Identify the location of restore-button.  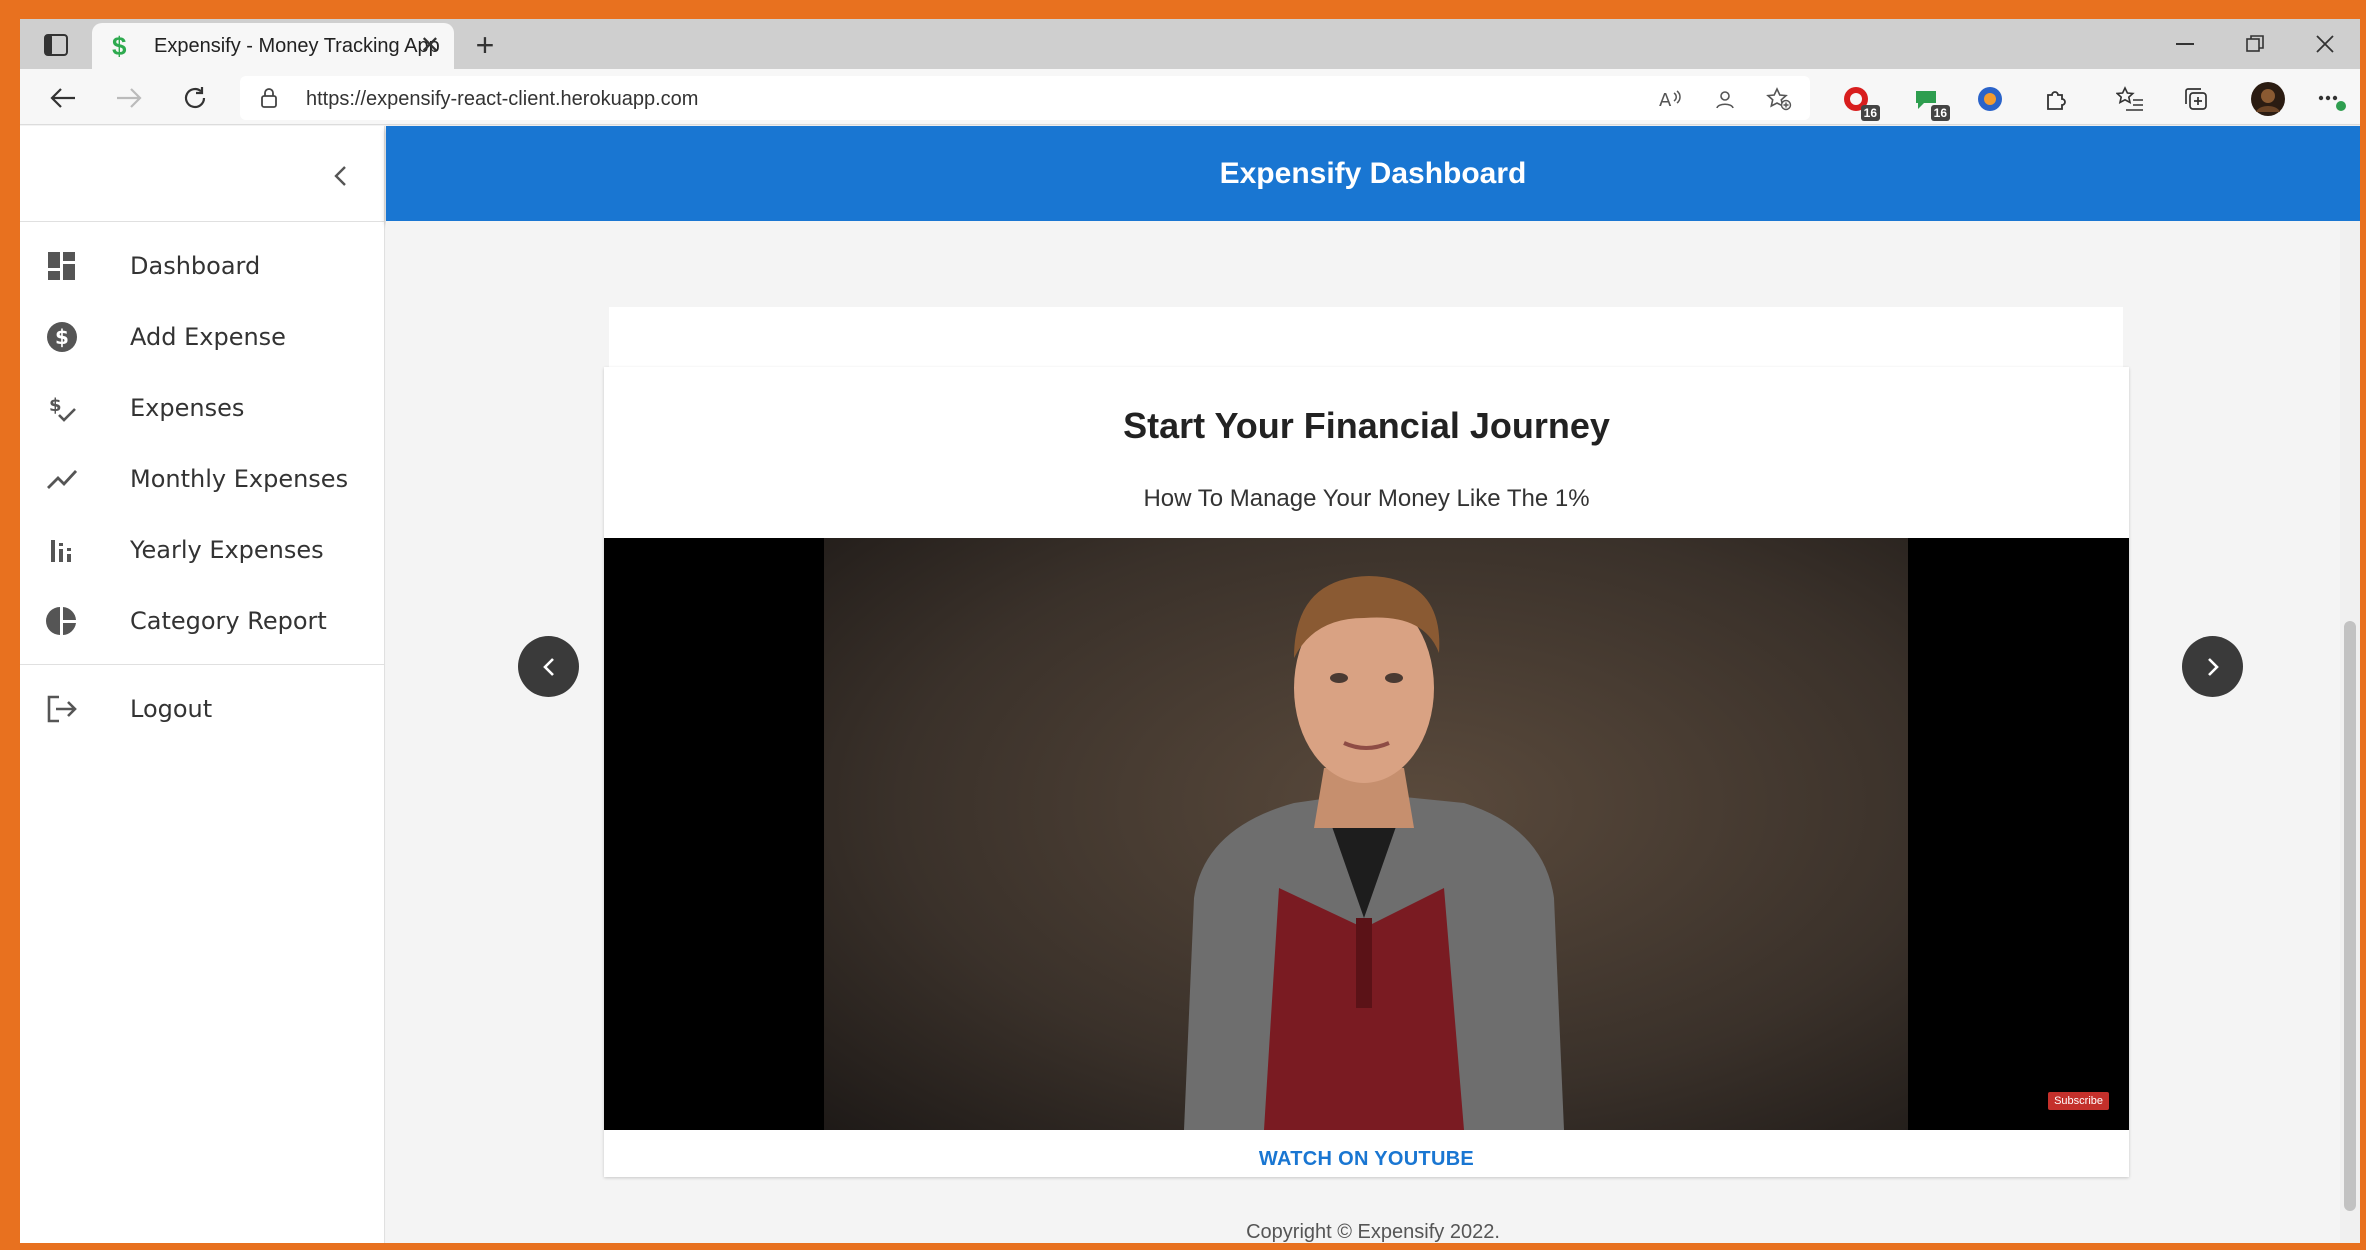
(2255, 44).